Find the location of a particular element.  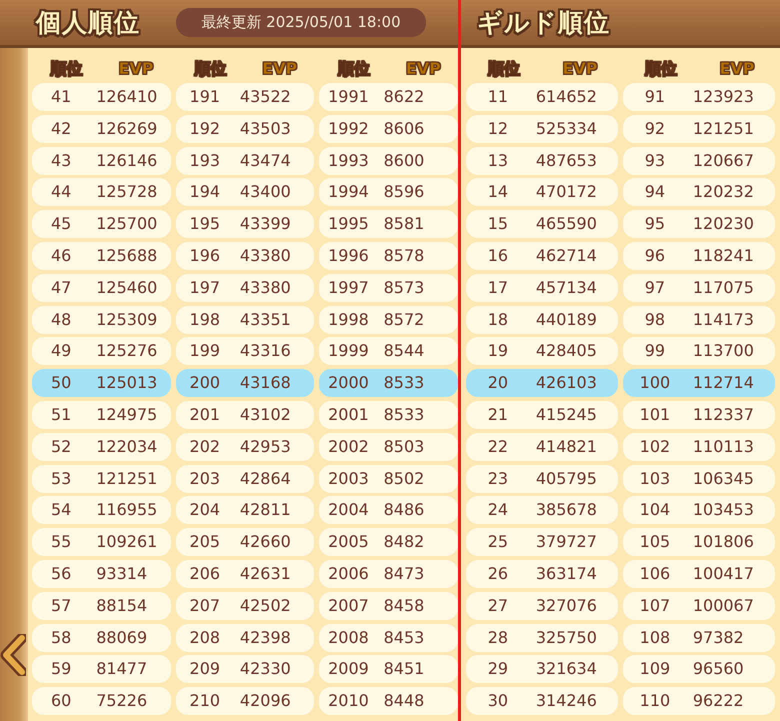

evp-cell-text: 43400 is located at coordinates (265, 192).